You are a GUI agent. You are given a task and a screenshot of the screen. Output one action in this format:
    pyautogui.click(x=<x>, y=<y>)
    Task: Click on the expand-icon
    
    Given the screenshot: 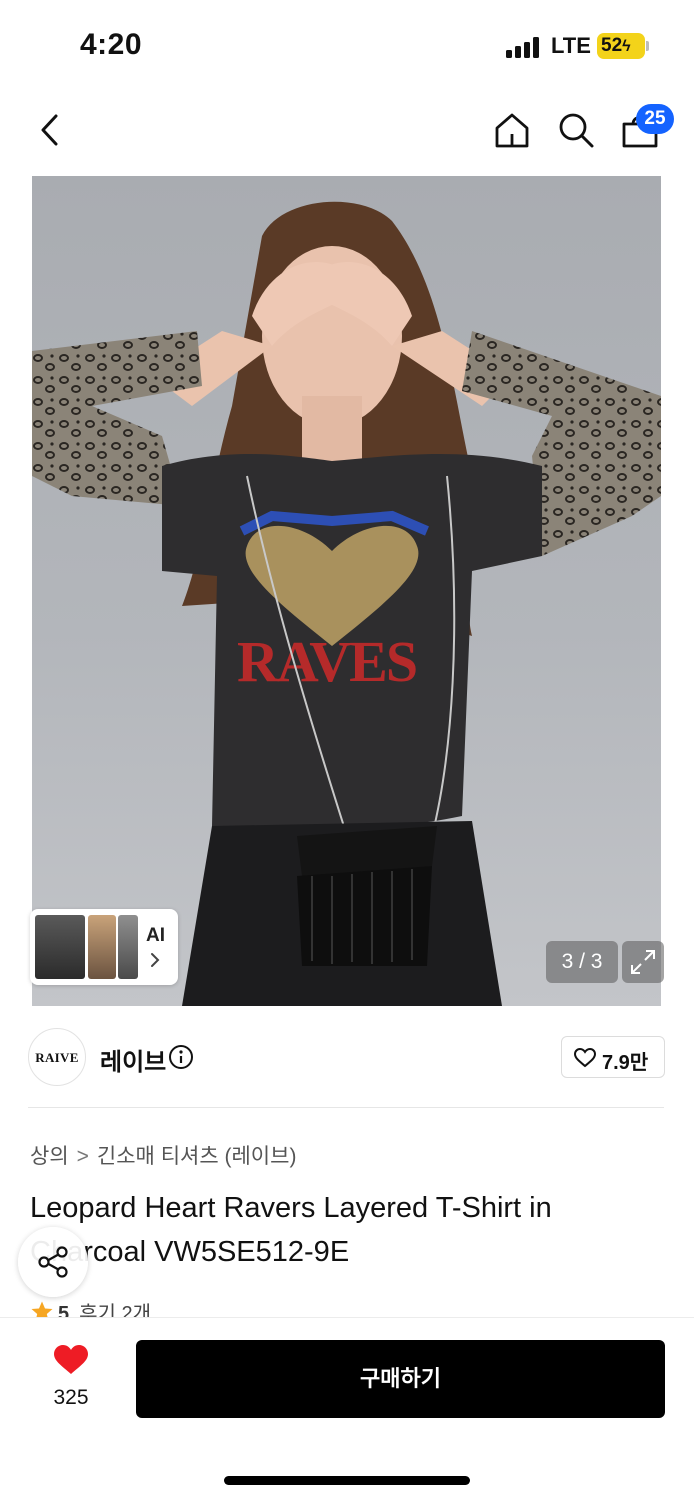 What is the action you would take?
    pyautogui.click(x=643, y=962)
    